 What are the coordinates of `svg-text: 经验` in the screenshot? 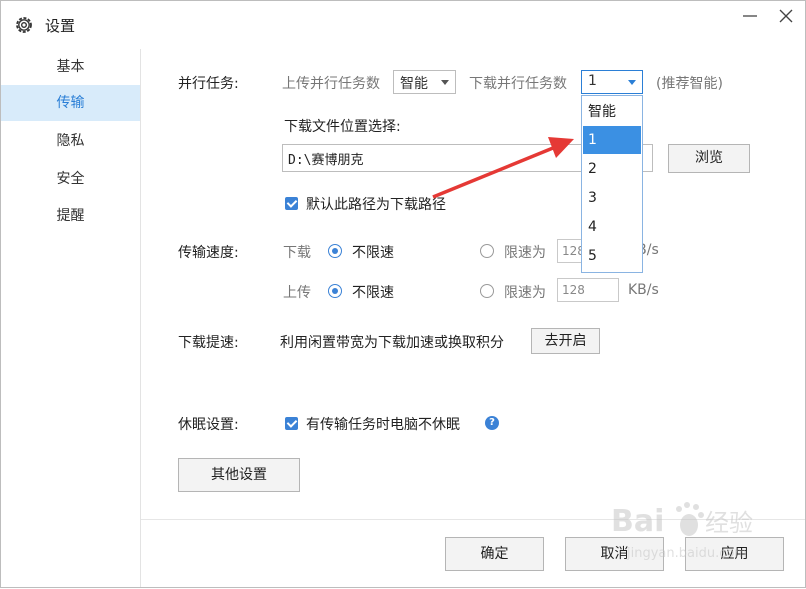 It's located at (729, 523).